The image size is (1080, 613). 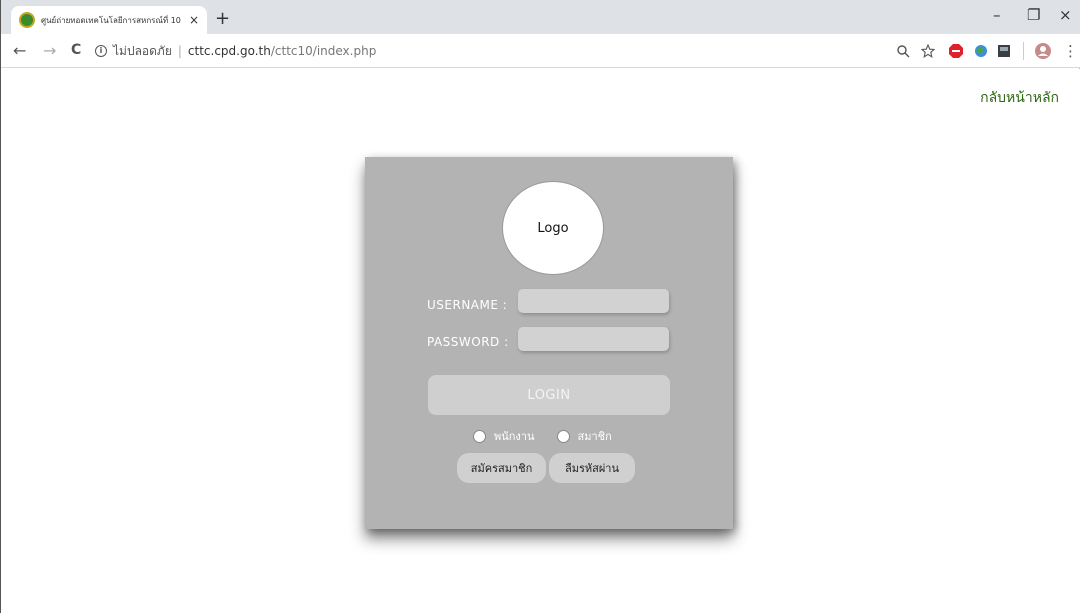 What do you see at coordinates (27, 20) in the screenshot?
I see `site-favicon-icon` at bounding box center [27, 20].